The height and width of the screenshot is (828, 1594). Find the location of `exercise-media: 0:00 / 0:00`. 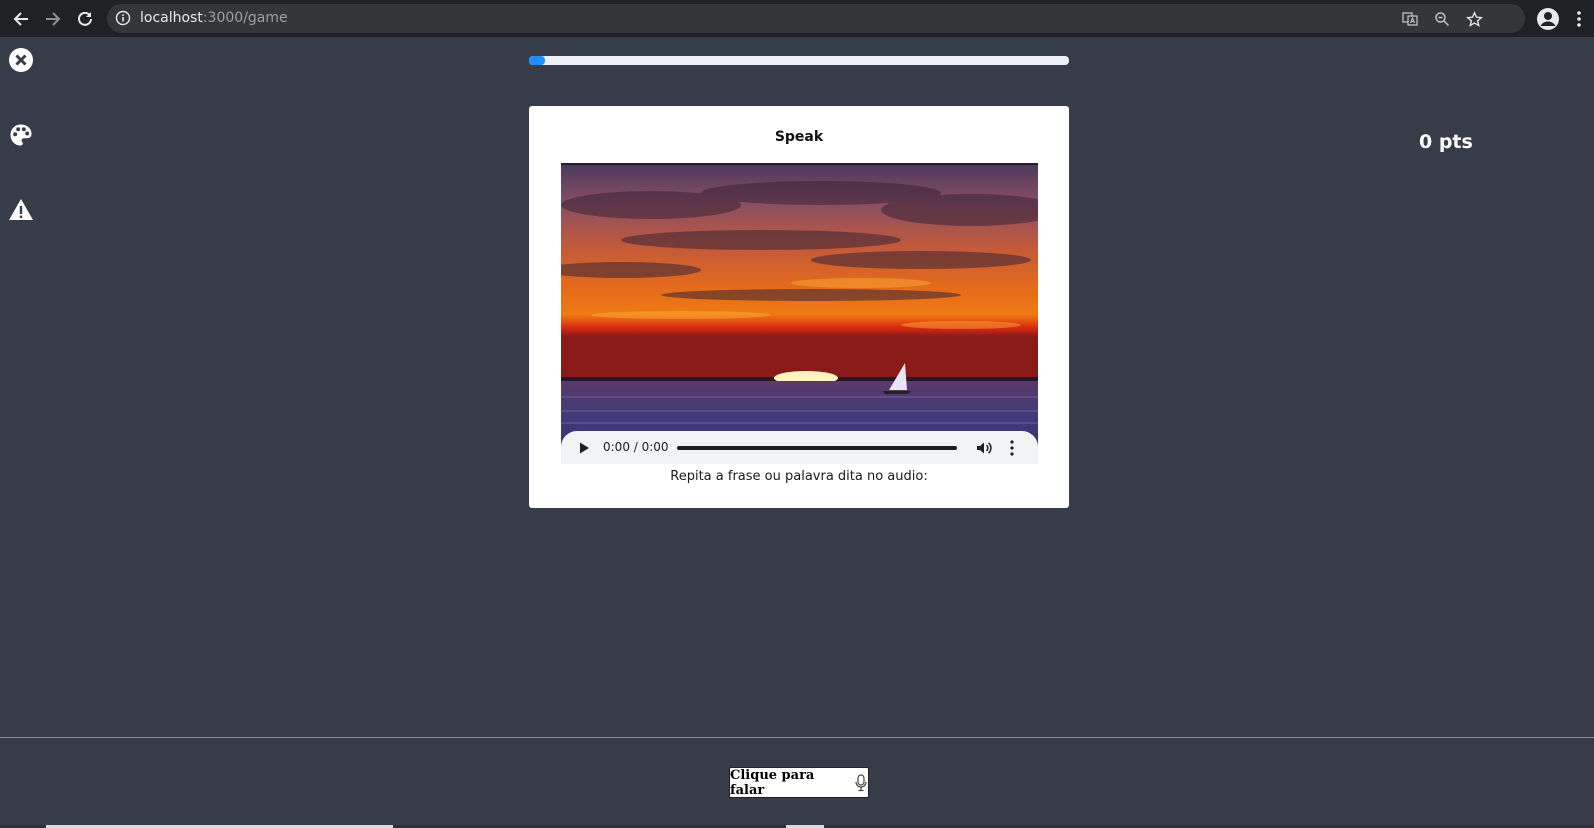

exercise-media: 0:00 / 0:00 is located at coordinates (799, 313).